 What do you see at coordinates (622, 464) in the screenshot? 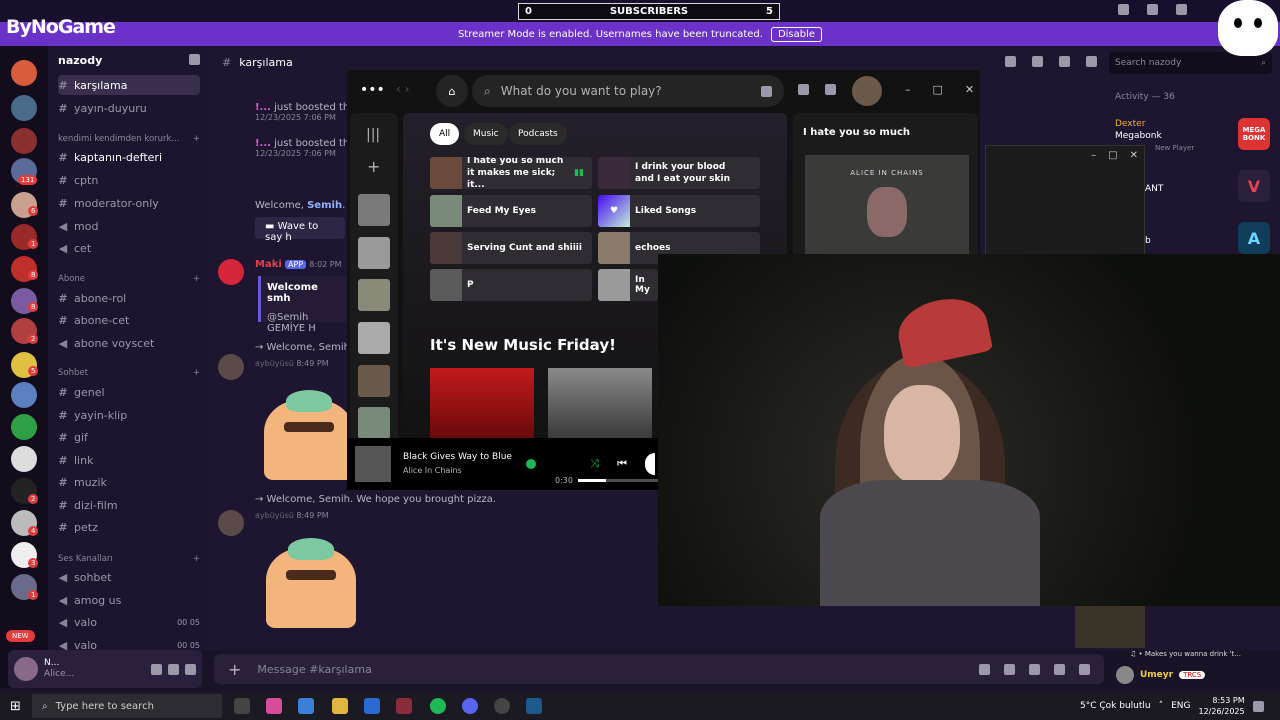
I see `previous-icon: ⏮` at bounding box center [622, 464].